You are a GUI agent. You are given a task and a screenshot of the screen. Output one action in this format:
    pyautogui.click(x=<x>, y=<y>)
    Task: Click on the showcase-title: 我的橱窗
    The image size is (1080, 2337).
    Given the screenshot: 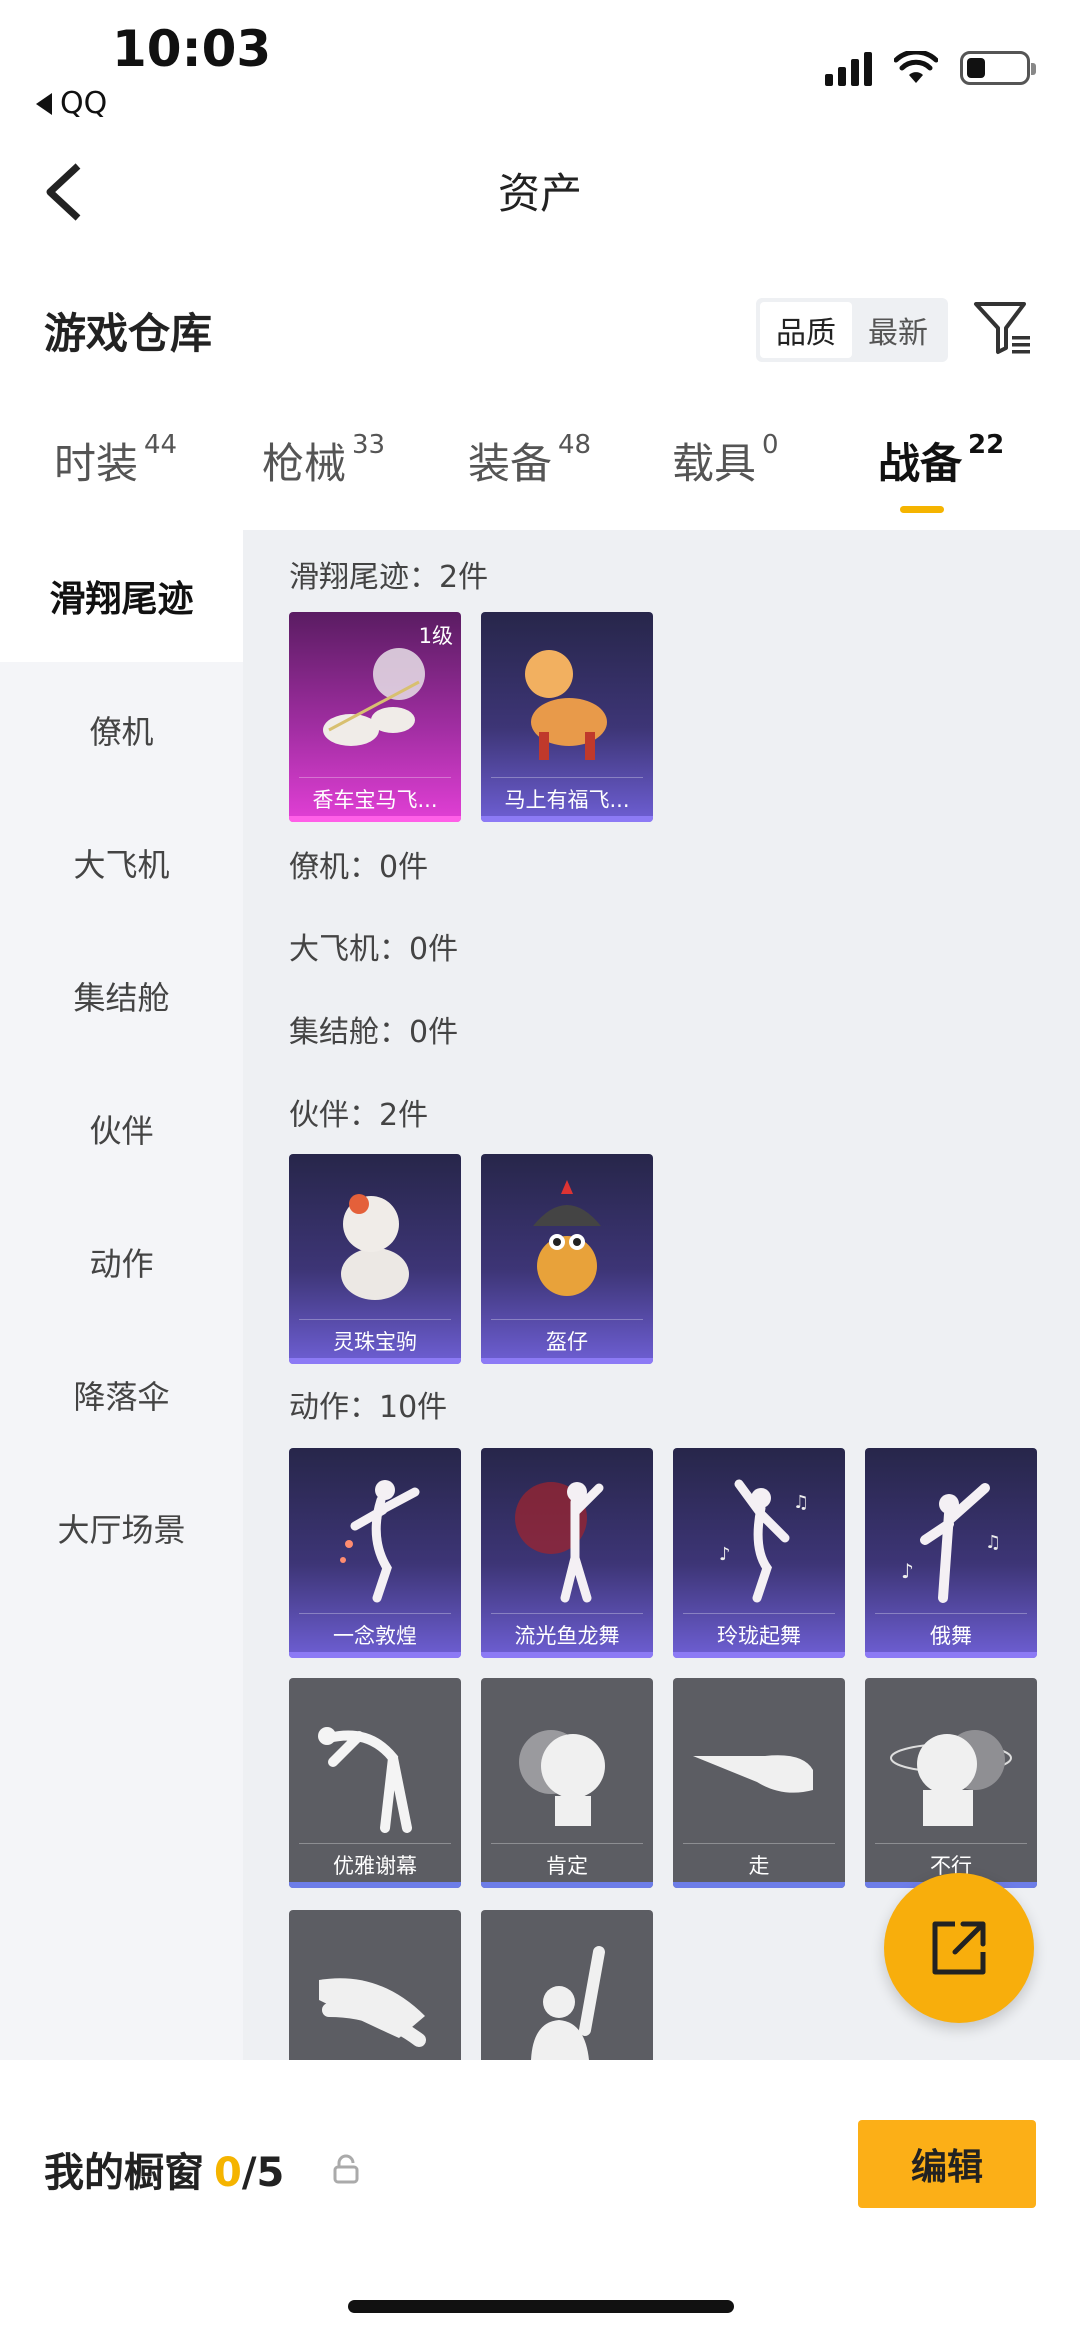 What is the action you would take?
    pyautogui.click(x=124, y=2173)
    